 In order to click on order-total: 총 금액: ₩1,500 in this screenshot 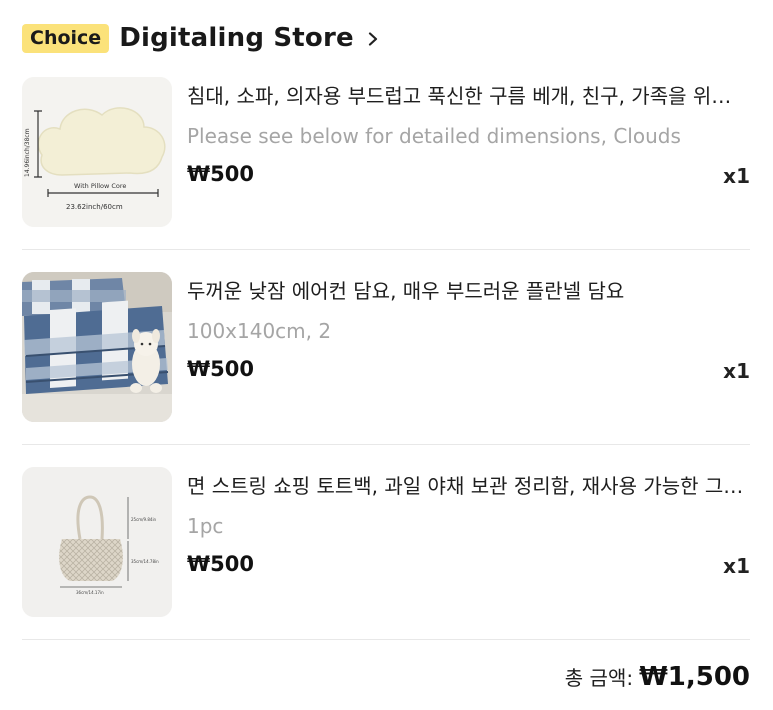, I will do `click(657, 677)`.